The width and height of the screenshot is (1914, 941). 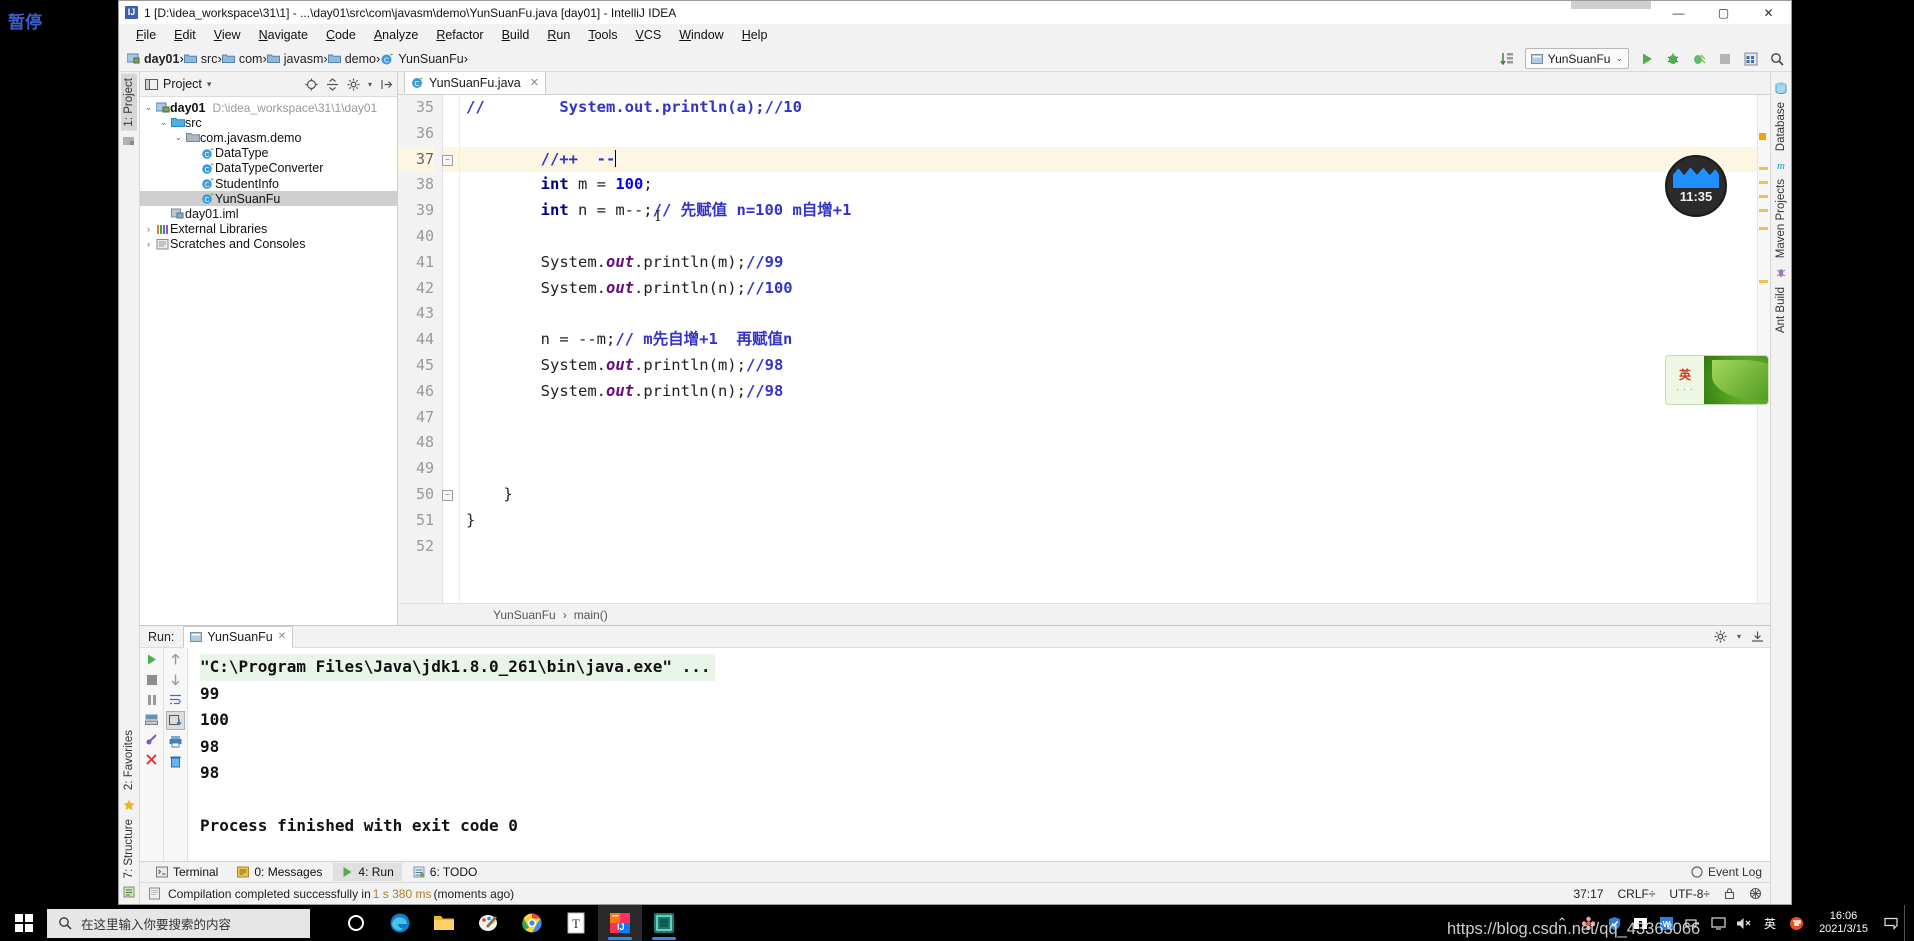 What do you see at coordinates (341, 35) in the screenshot?
I see `menu-item-code: Code` at bounding box center [341, 35].